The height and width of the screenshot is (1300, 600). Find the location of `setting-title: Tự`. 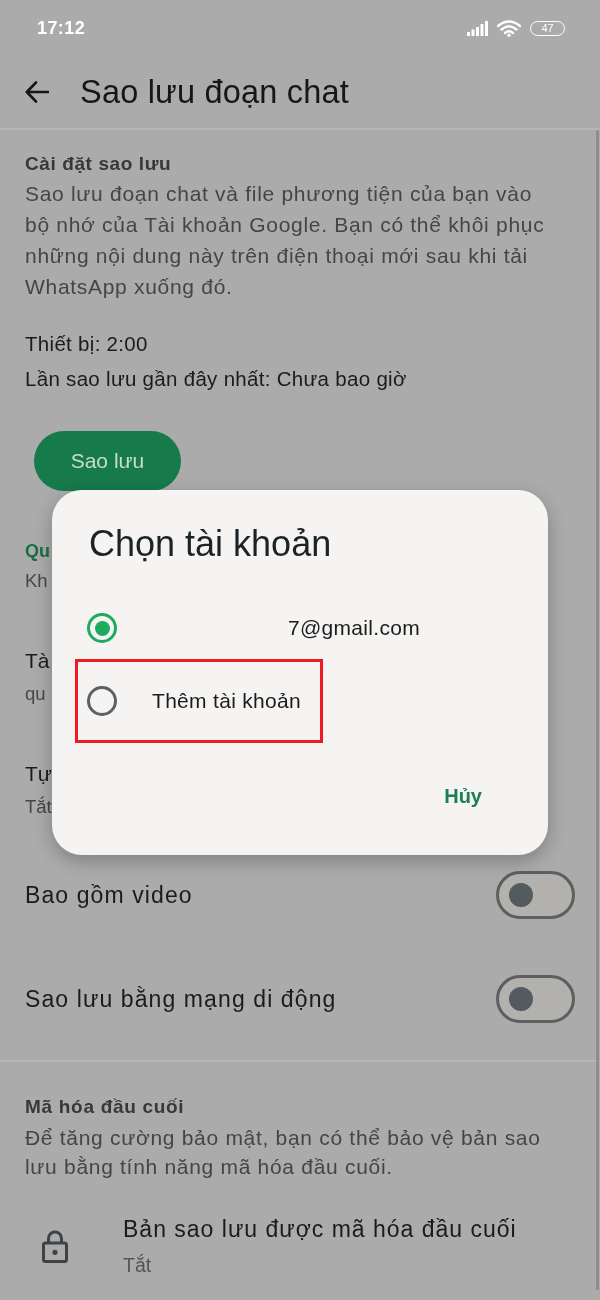

setting-title: Tự is located at coordinates (38, 774).